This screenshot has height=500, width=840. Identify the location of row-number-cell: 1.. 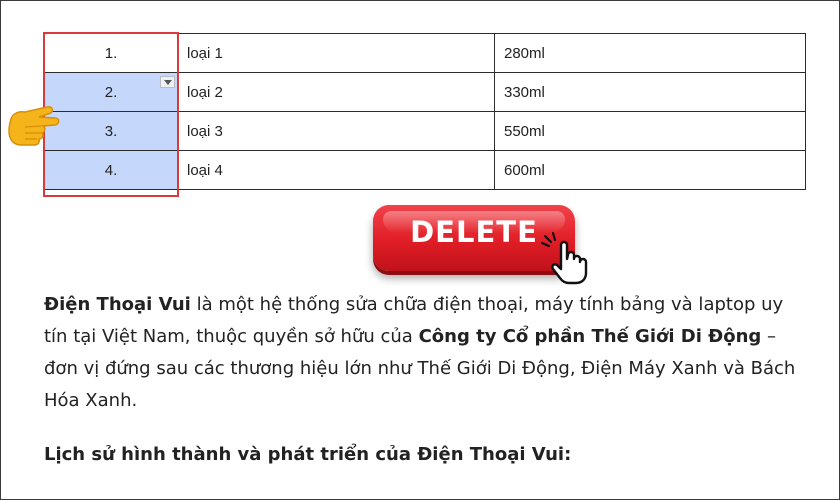
(111, 53).